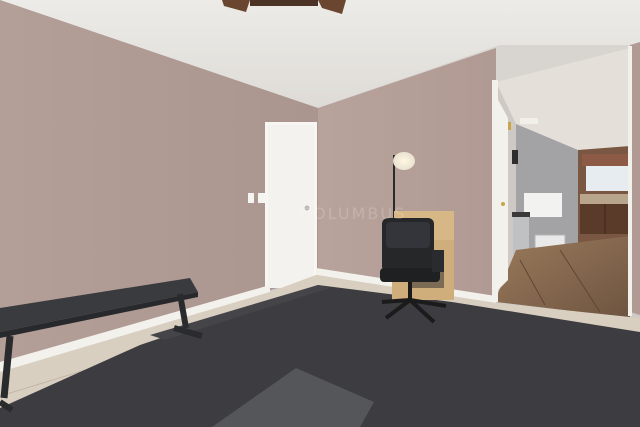 The width and height of the screenshot is (640, 427). What do you see at coordinates (284, 3) in the screenshot?
I see `ceiling-fan-hub` at bounding box center [284, 3].